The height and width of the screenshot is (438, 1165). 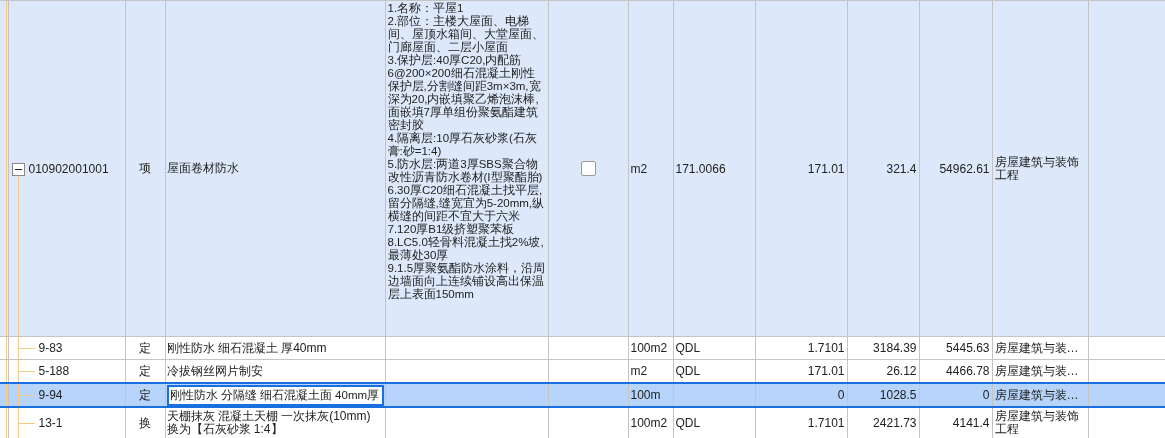 I want to click on feature-text: 5.防水层:两道3厚SBS聚合物改性沥青防水卷材(I型聚酯胎), so click(x=465, y=171).